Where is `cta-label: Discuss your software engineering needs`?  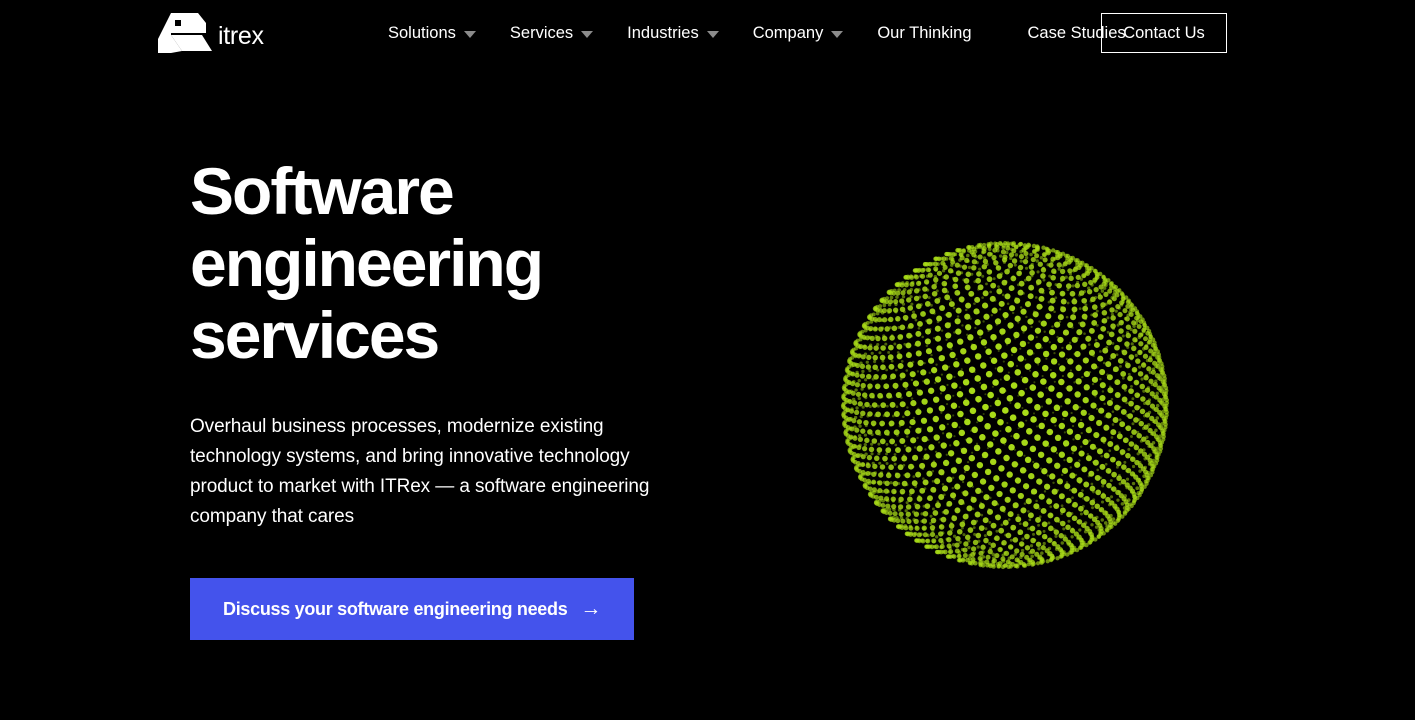
cta-label: Discuss your software engineering needs is located at coordinates (395, 608).